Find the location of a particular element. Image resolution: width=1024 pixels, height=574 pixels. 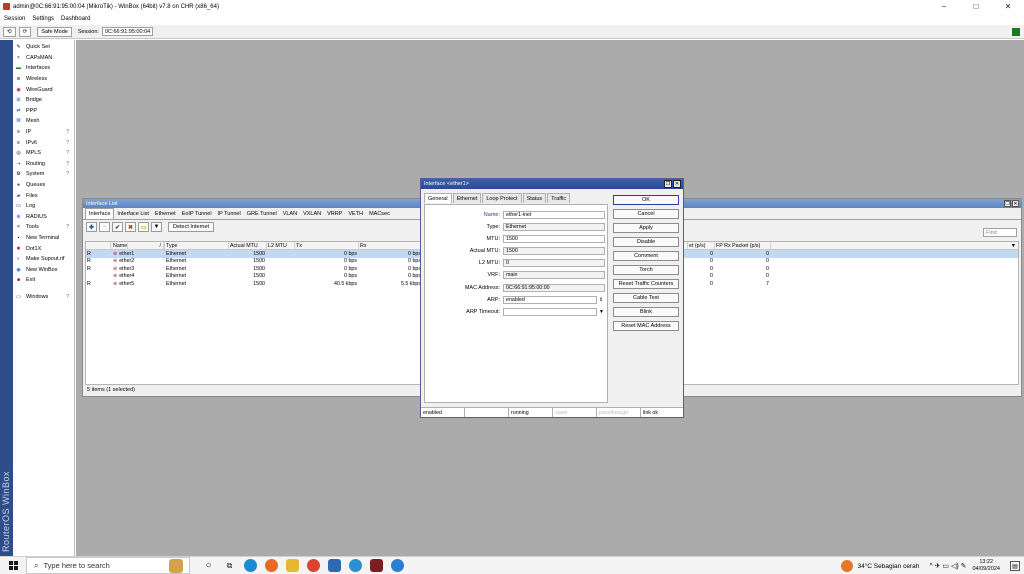

sidebar-item-mpls: ◎ MPLS? is located at coordinates (43, 153).